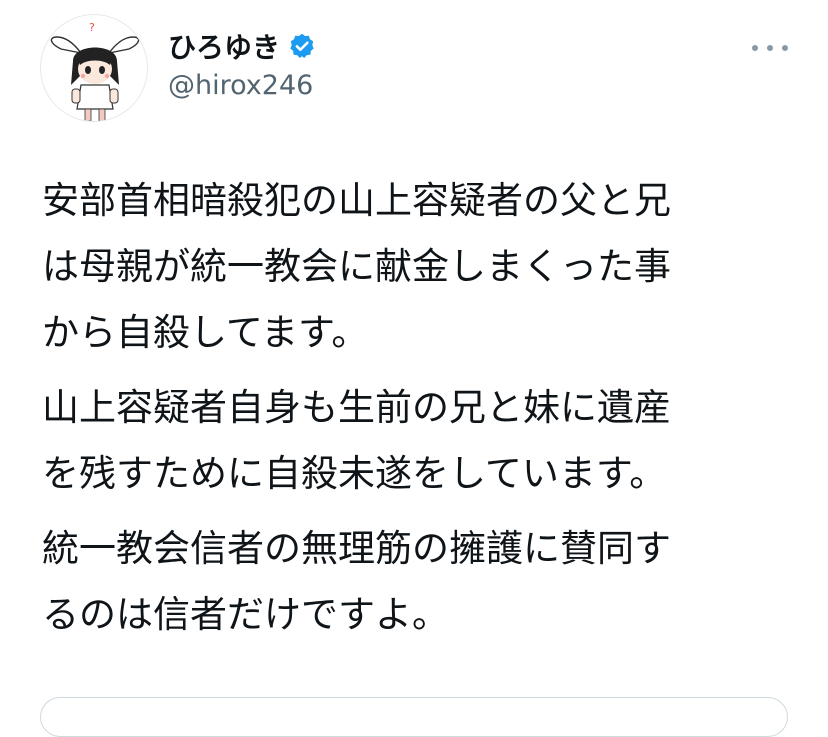 The image size is (828, 737). What do you see at coordinates (224, 46) in the screenshot?
I see `display-name: ひろゆき` at bounding box center [224, 46].